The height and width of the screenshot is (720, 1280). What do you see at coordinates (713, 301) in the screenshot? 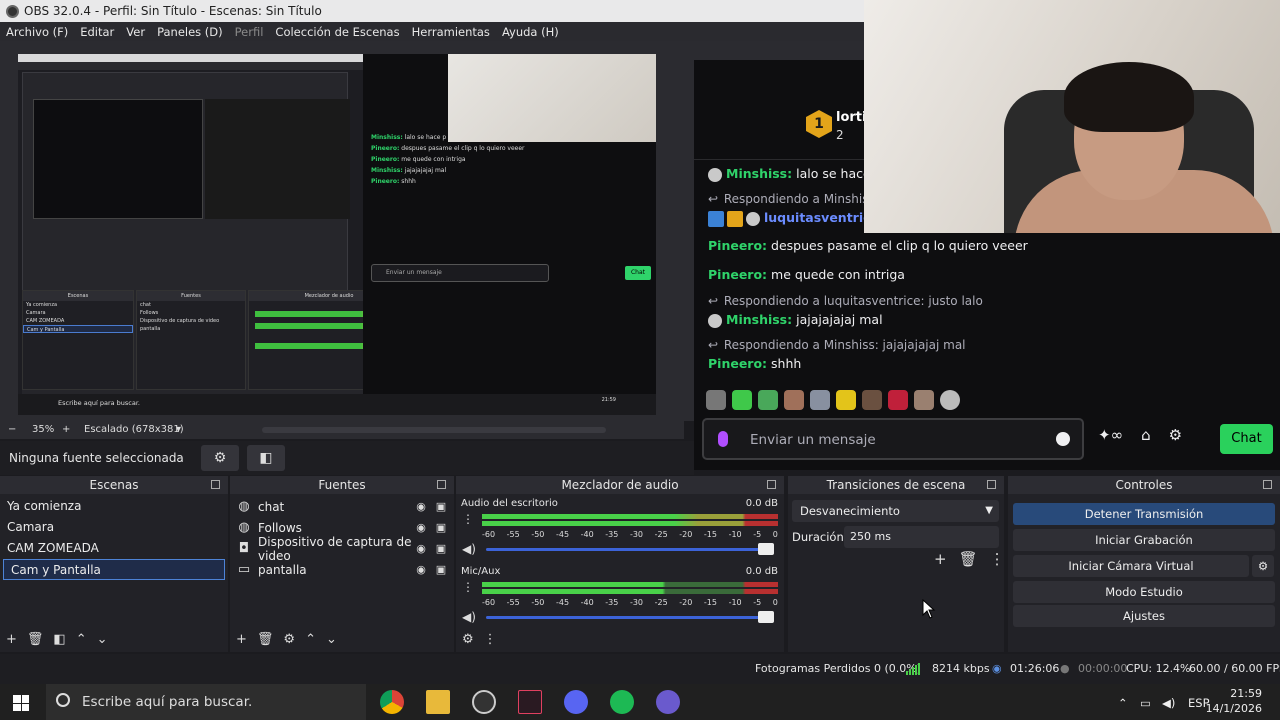
I see `reply-arrow-icon: ↩` at bounding box center [713, 301].